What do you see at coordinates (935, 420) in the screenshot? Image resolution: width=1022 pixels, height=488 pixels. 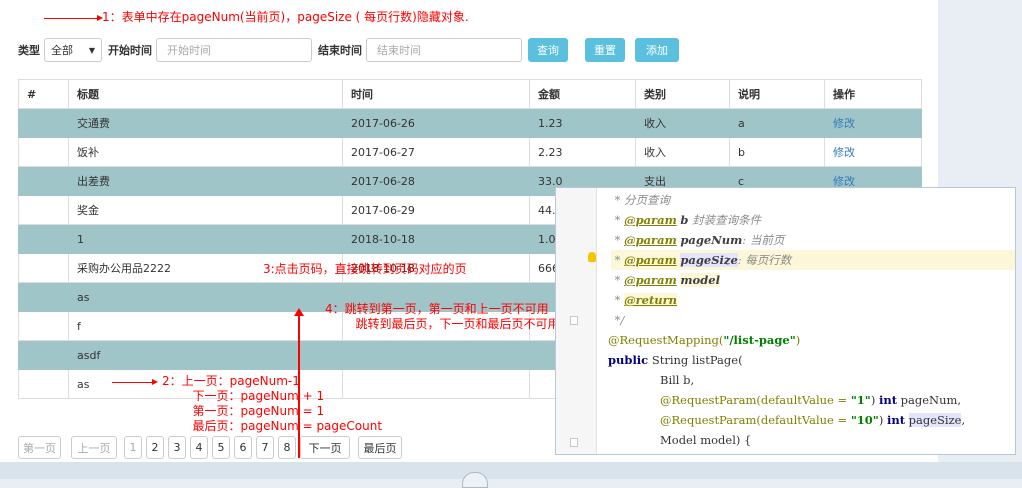 I see `code-text: pageSize` at bounding box center [935, 420].